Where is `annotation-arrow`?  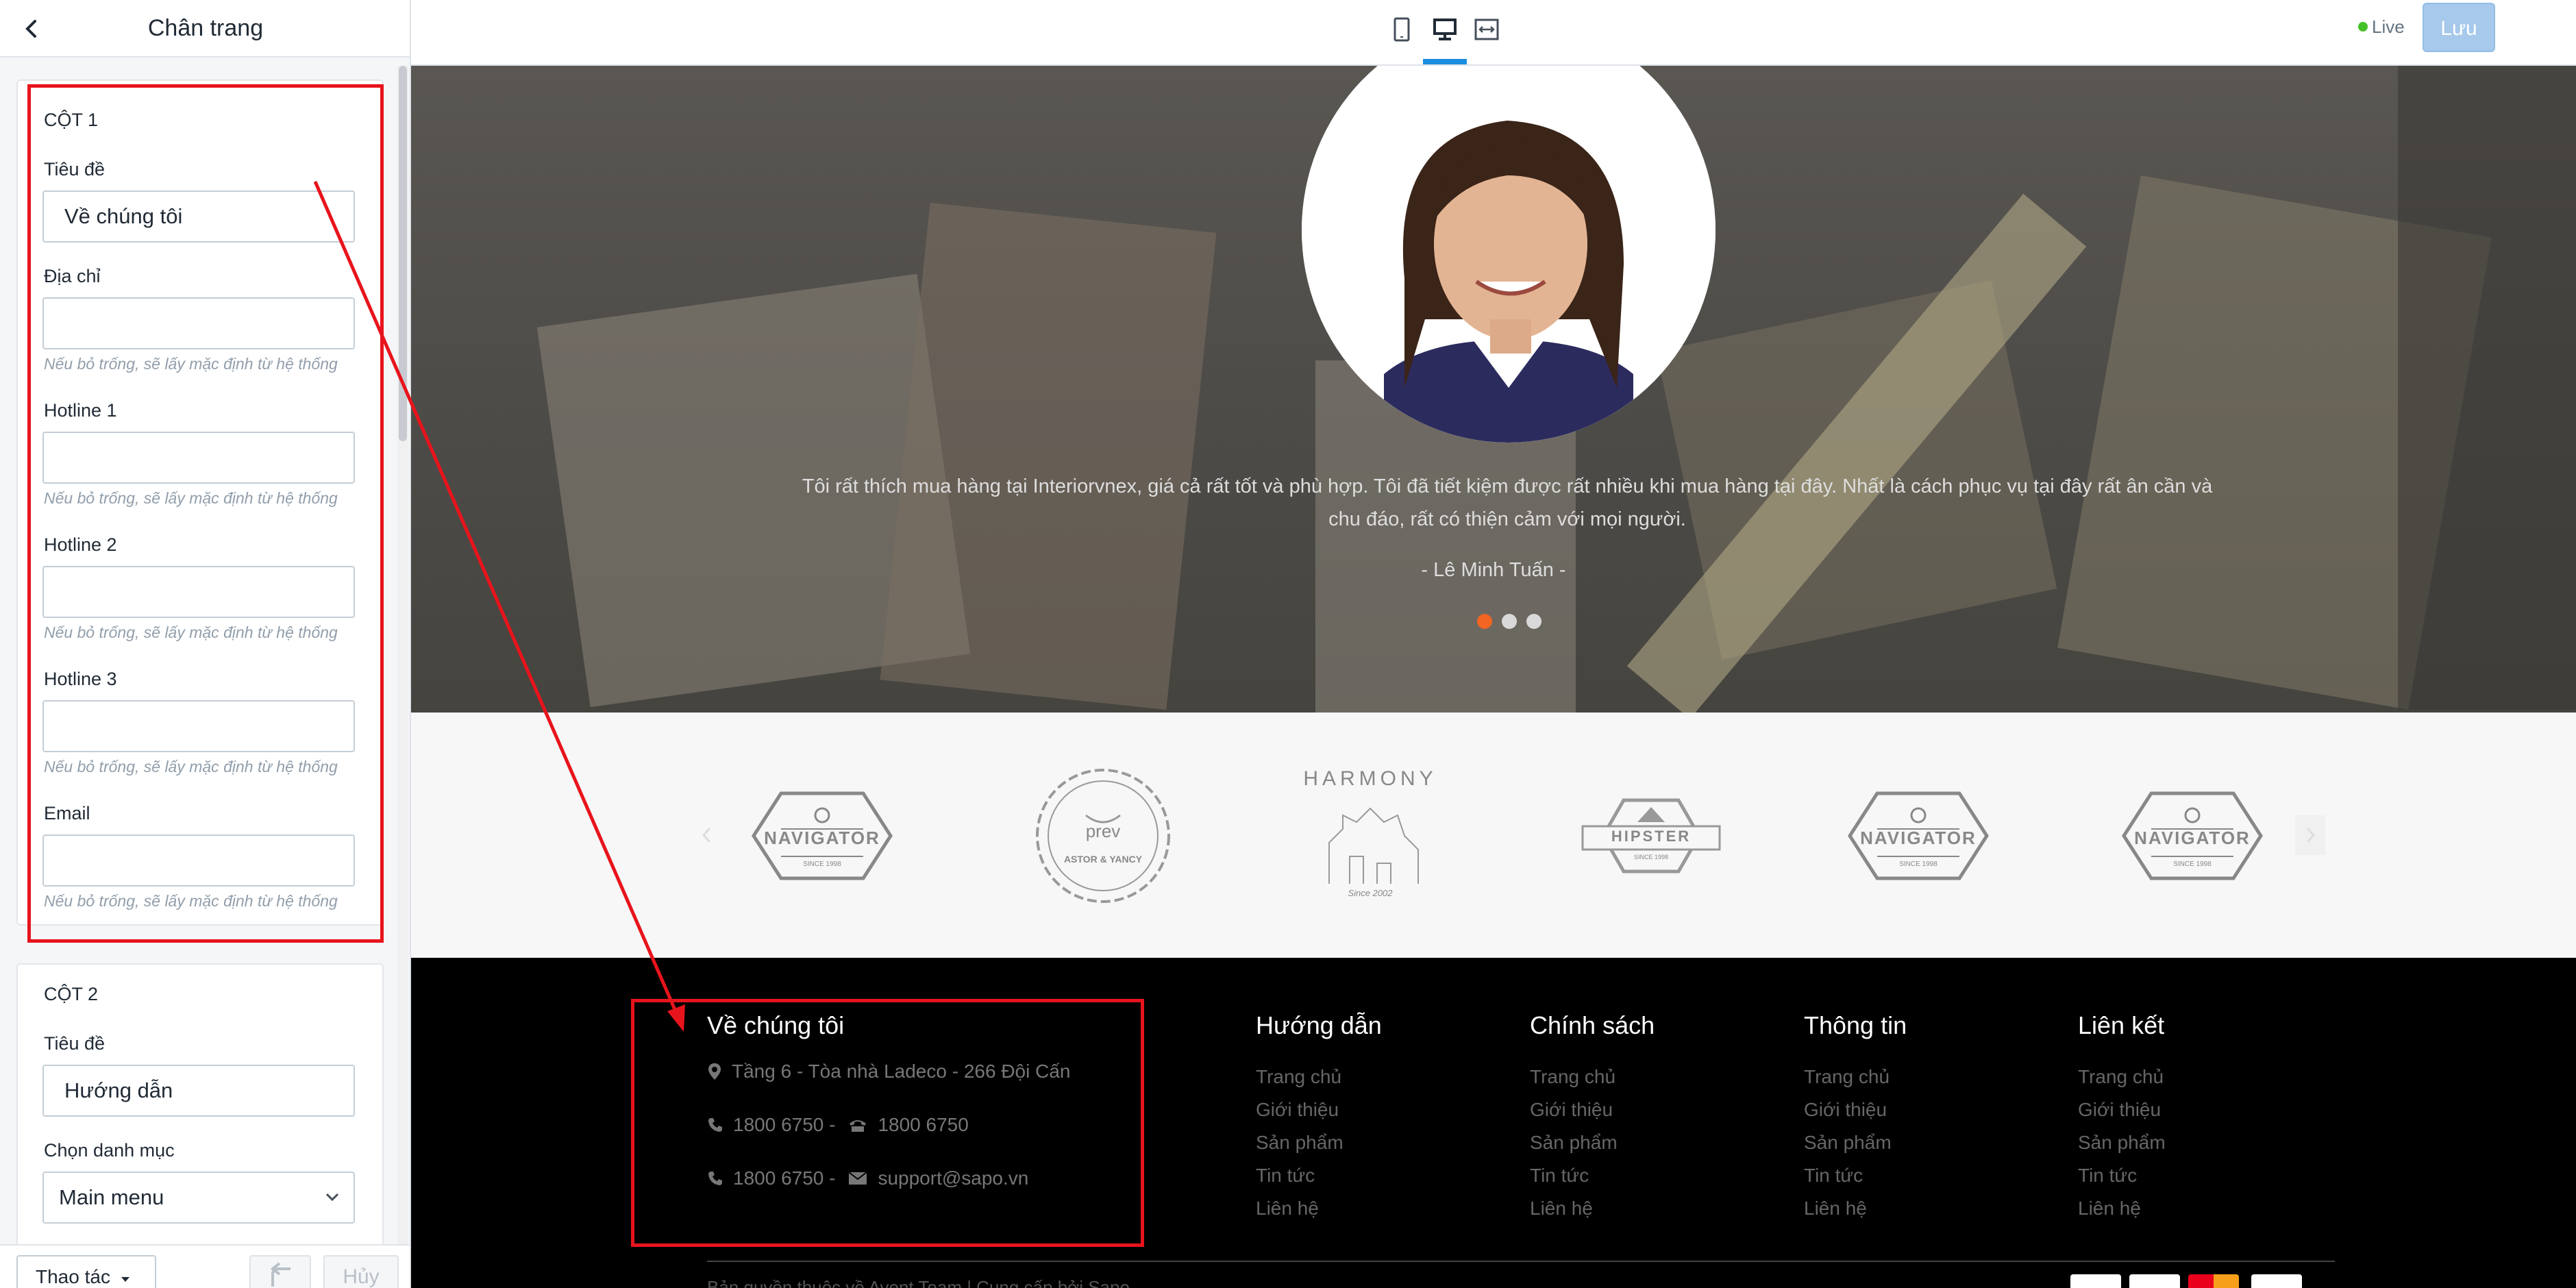
annotation-arrow is located at coordinates (499, 606).